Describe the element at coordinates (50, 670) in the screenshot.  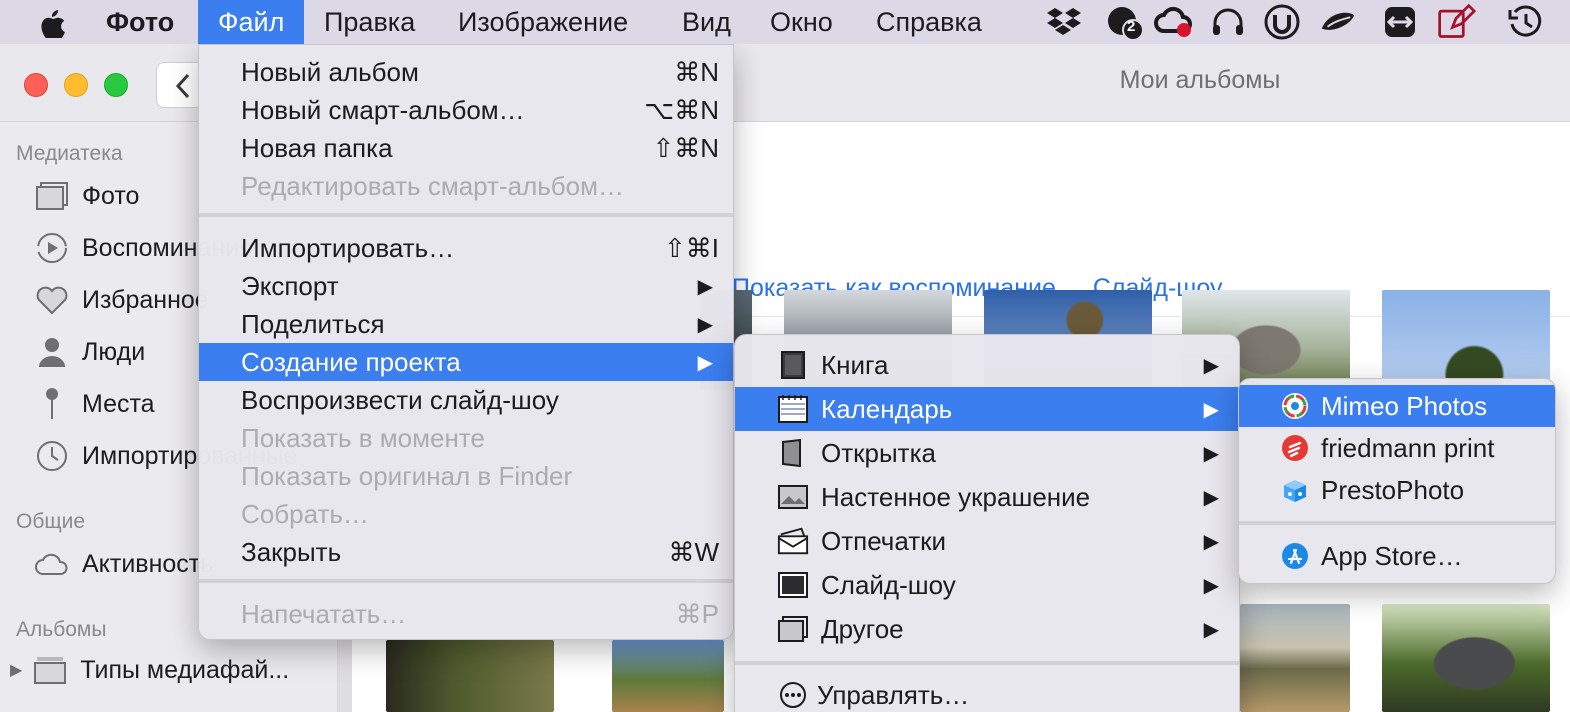
I see `folder-stack-icon` at that location.